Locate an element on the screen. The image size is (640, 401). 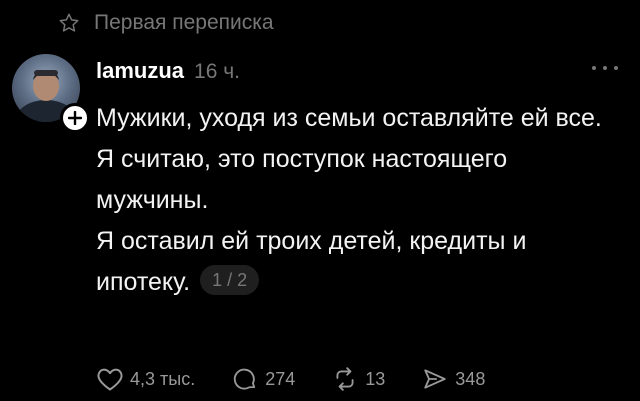
thread-title: Первая переписка is located at coordinates (184, 22).